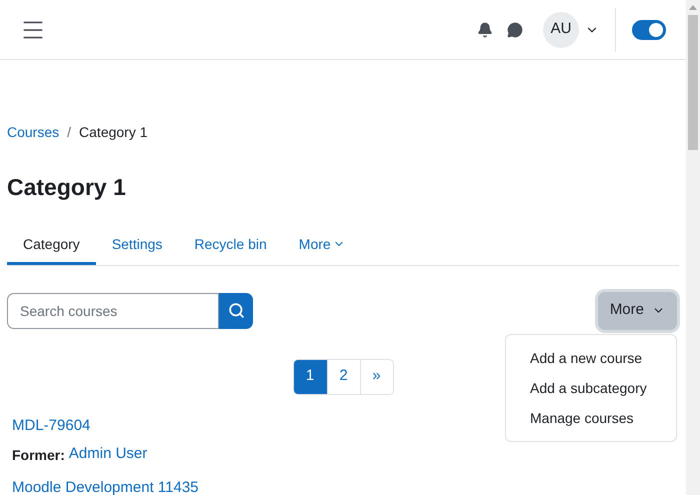  Describe the element at coordinates (137, 245) in the screenshot. I see `nav-tab: Settings` at that location.